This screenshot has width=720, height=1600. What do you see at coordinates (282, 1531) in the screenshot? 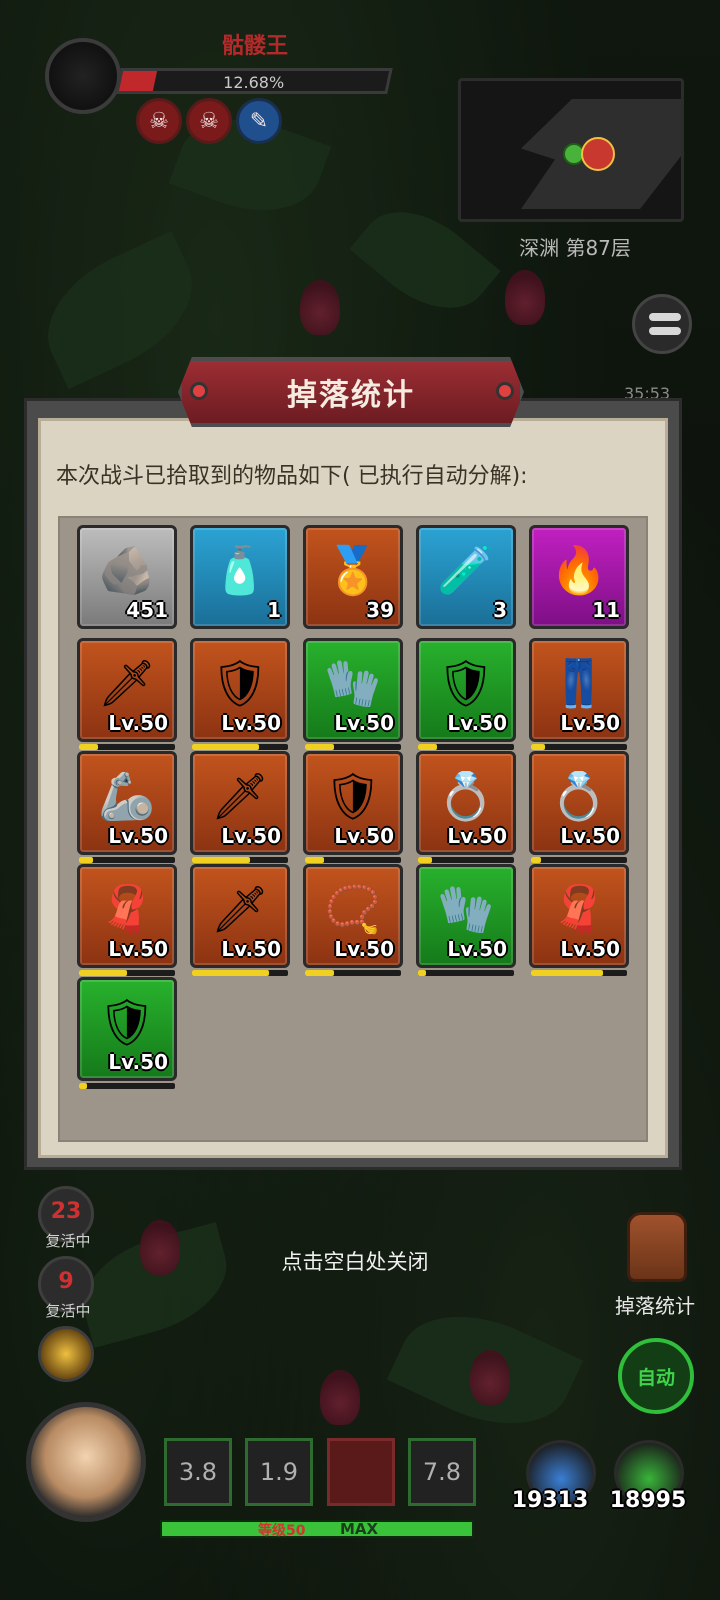
I see `level-text: 等级50` at bounding box center [282, 1531].